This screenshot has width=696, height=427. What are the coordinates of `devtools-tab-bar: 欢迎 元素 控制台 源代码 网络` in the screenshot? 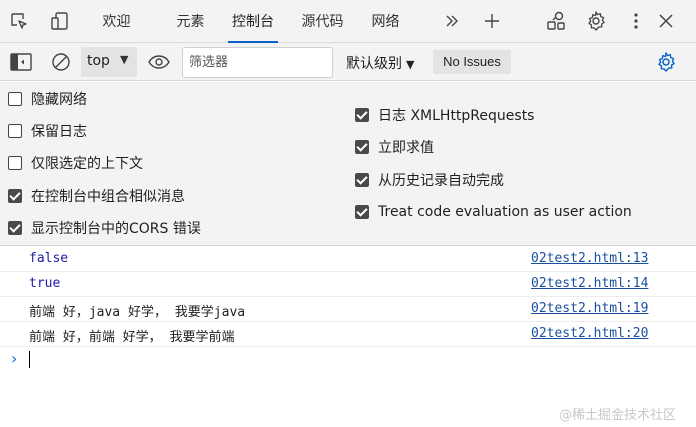 It's located at (348, 21).